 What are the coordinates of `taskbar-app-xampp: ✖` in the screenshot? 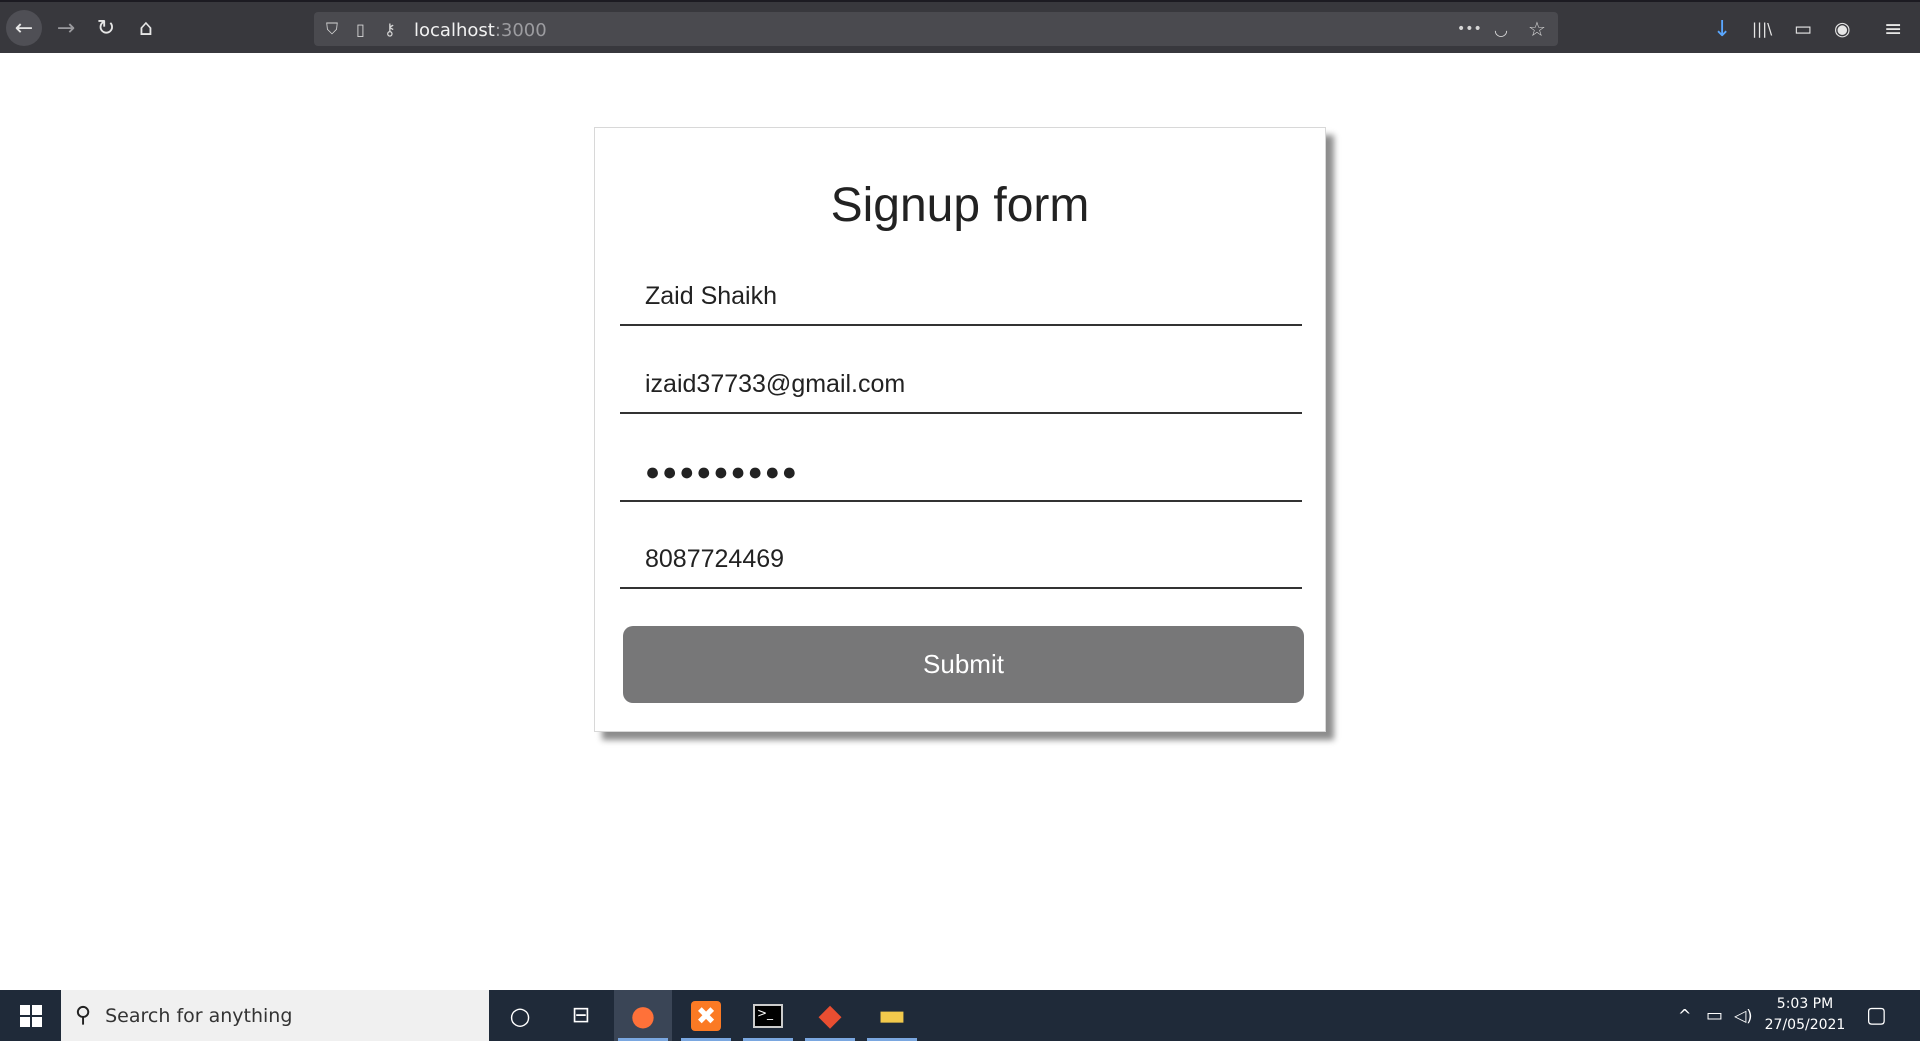 It's located at (706, 1015).